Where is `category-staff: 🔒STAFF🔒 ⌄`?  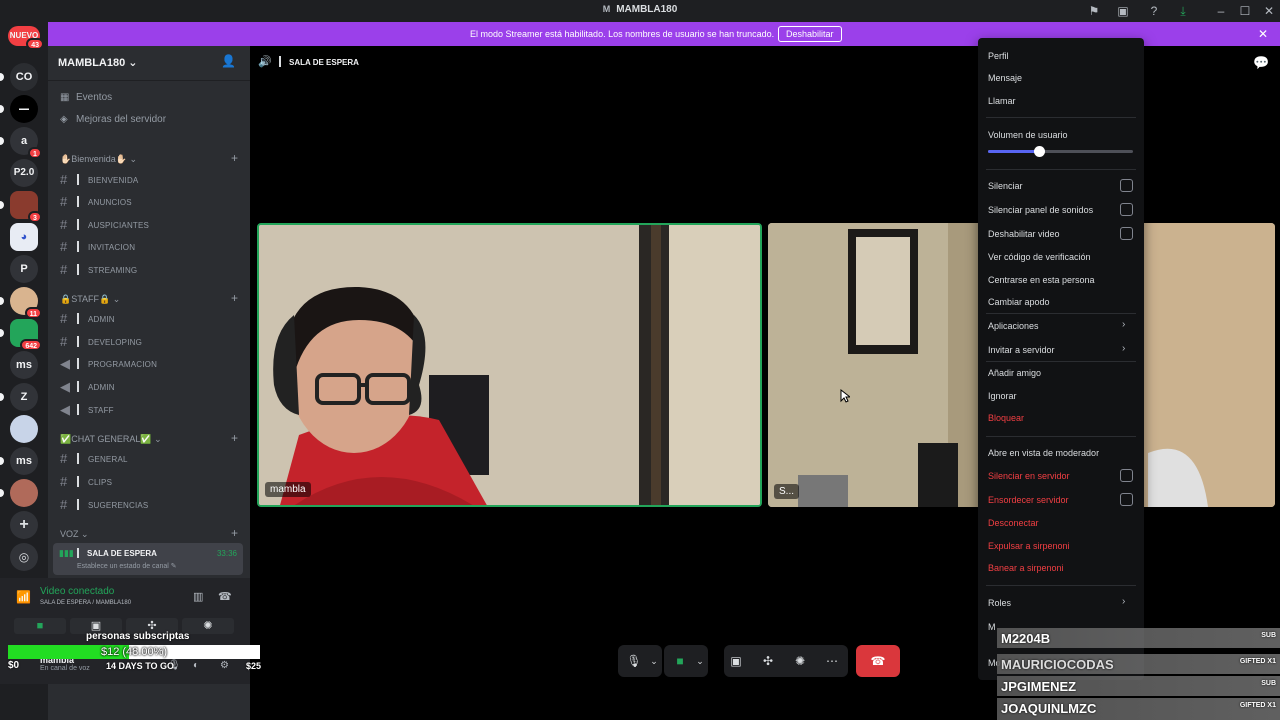
category-staff: 🔒STAFF🔒 ⌄ is located at coordinates (90, 299).